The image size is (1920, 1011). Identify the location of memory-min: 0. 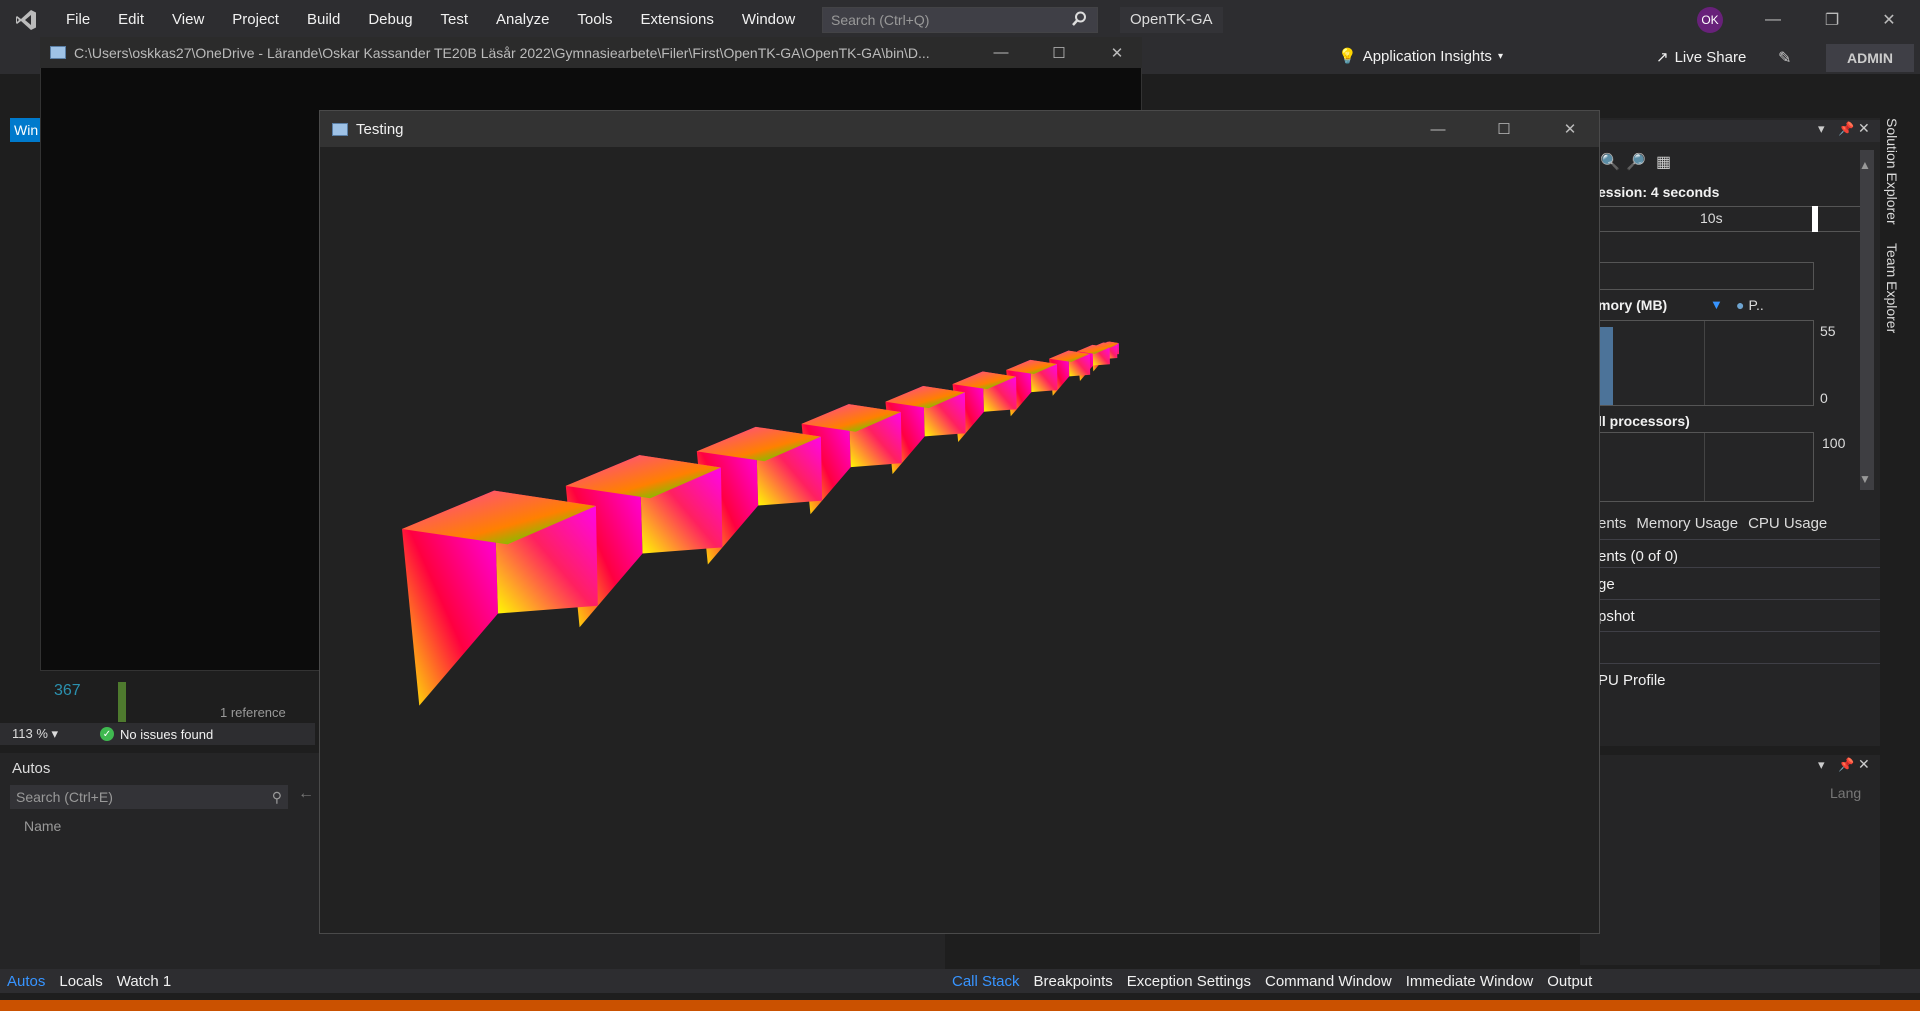
(1824, 398).